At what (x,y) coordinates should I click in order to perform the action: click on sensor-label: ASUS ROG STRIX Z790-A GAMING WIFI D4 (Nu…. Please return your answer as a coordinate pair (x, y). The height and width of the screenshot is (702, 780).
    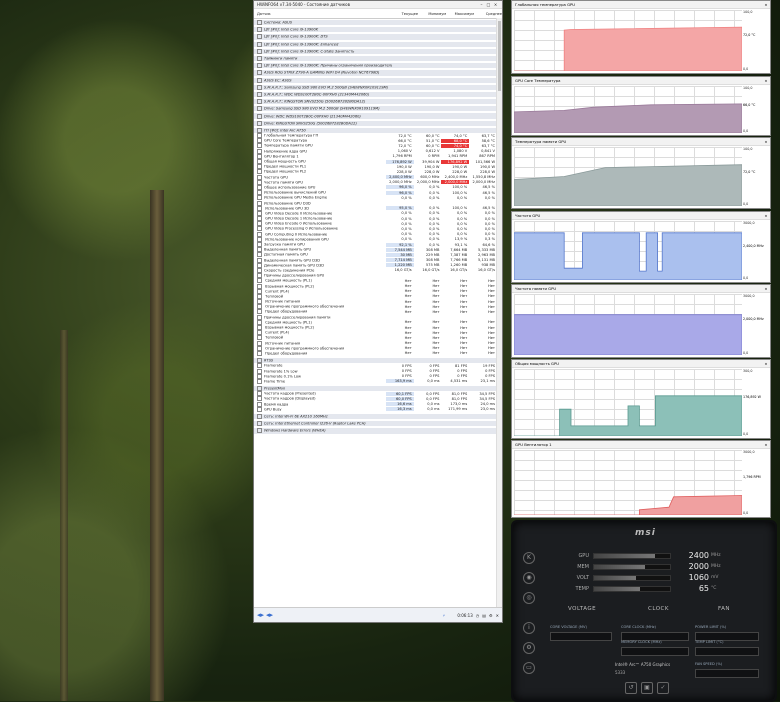
    Looking at the image, I should click on (322, 72).